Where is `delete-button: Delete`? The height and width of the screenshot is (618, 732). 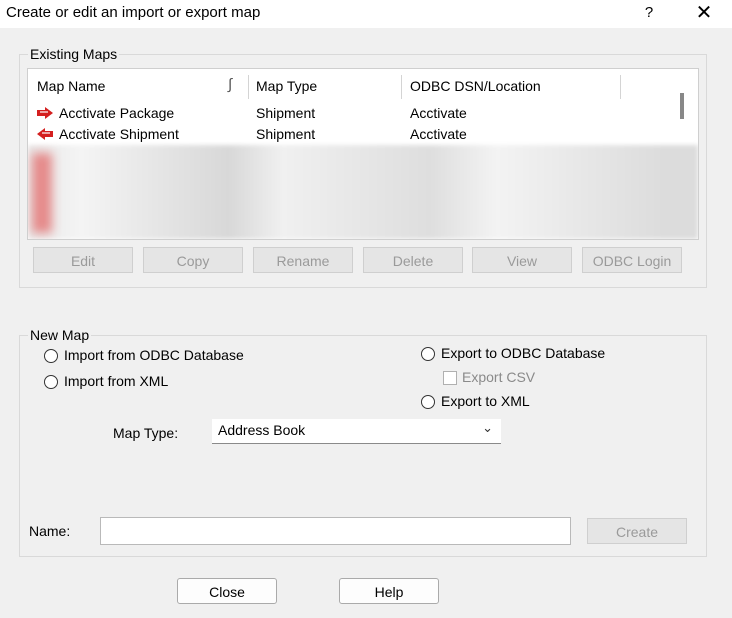 delete-button: Delete is located at coordinates (413, 260).